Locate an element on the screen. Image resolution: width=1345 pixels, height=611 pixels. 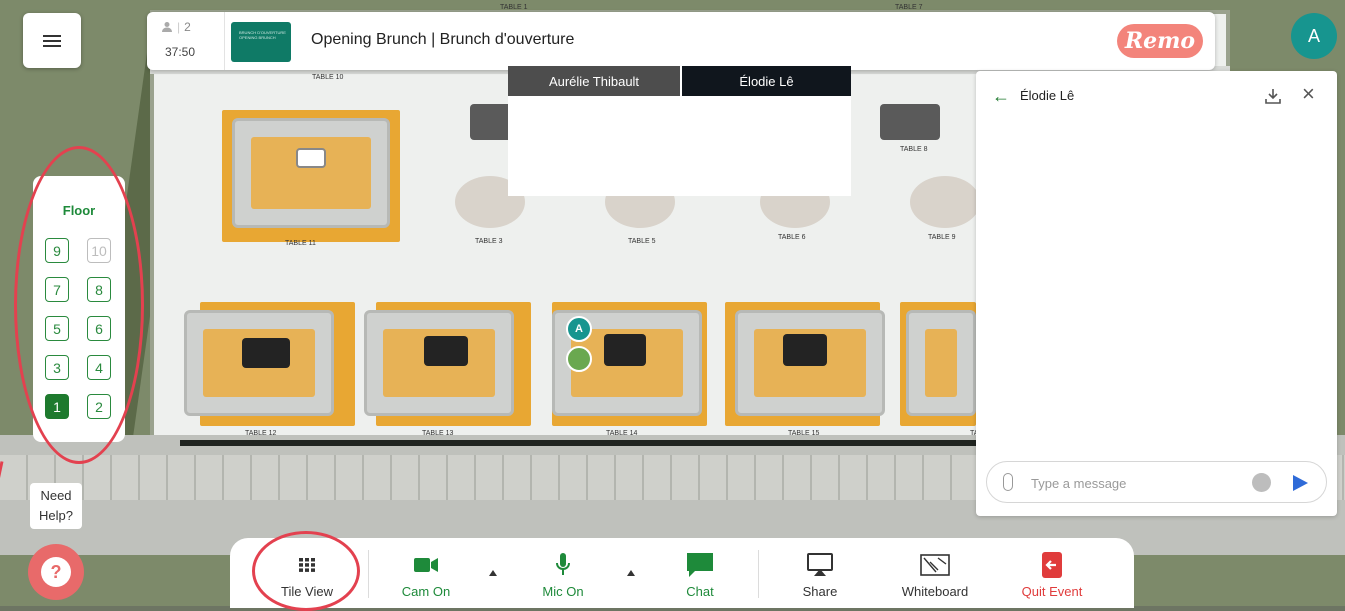
mic-button: Mic On is located at coordinates (563, 572).